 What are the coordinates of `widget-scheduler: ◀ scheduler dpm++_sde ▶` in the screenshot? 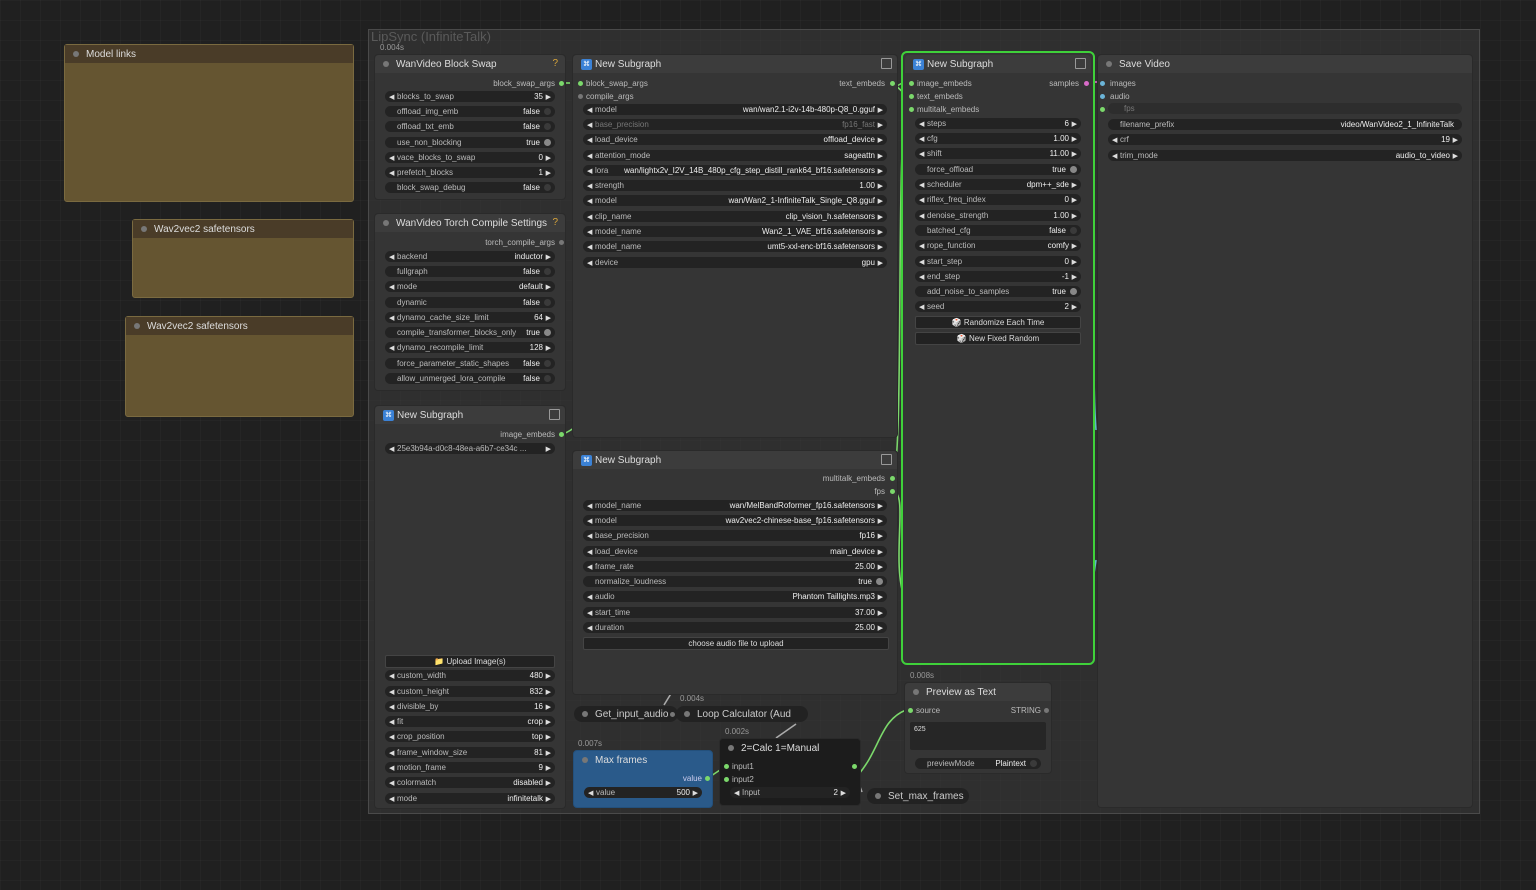 It's located at (998, 184).